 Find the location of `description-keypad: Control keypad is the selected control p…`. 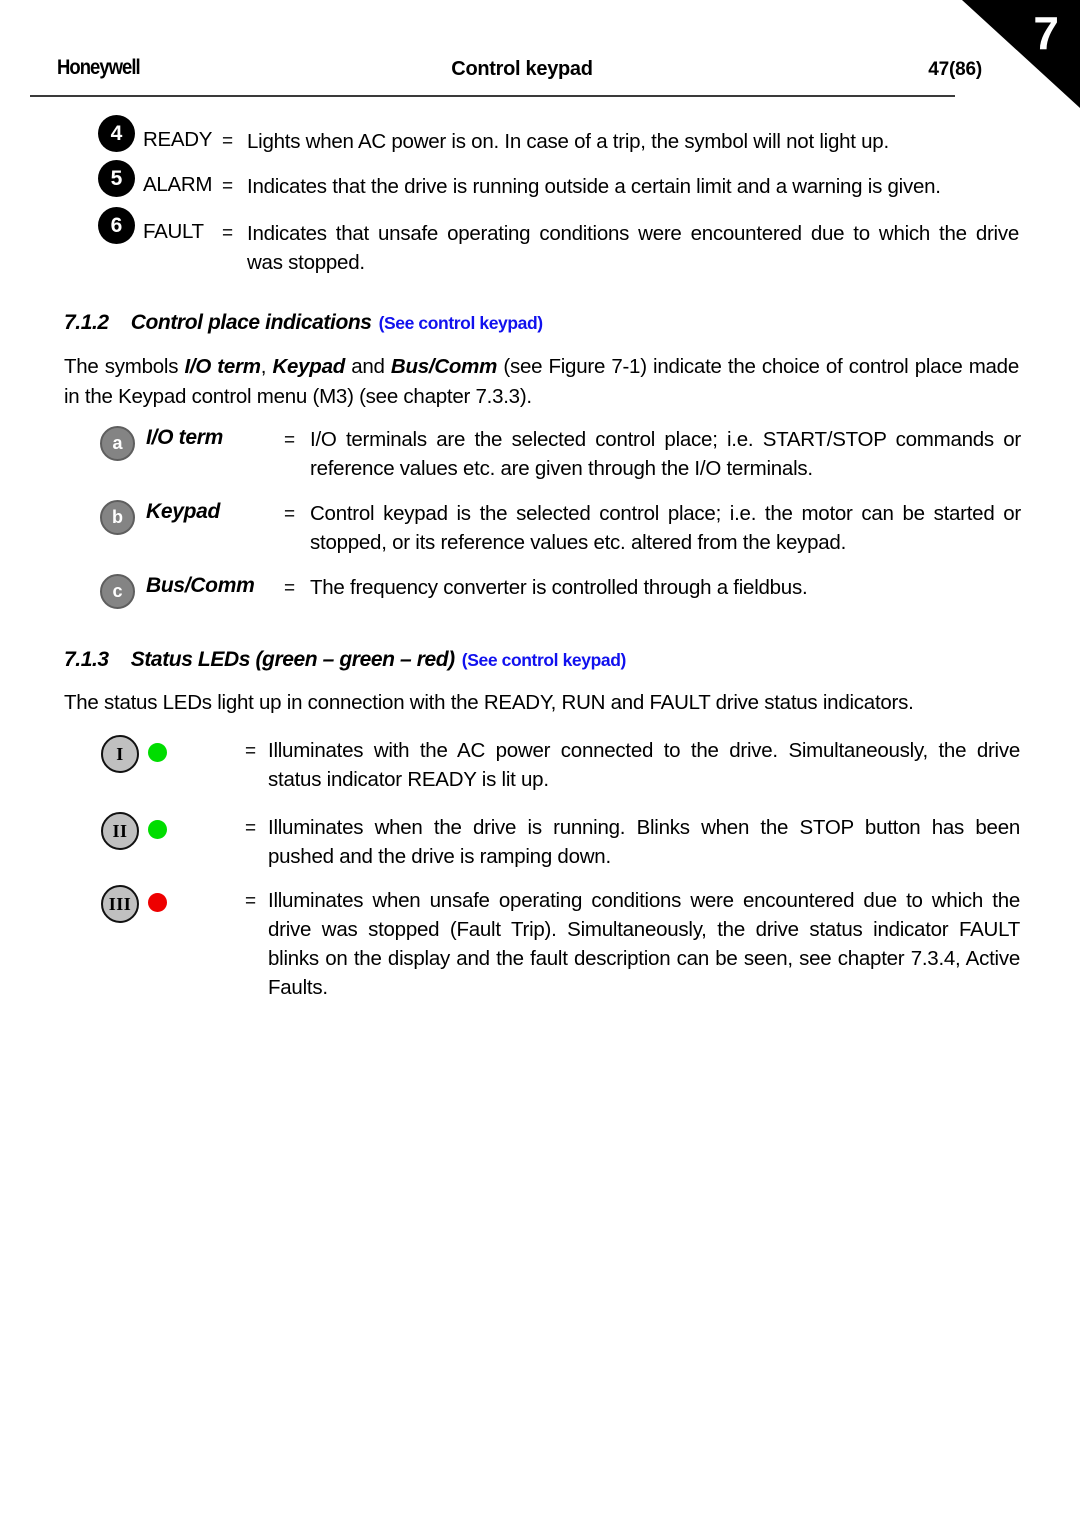

description-keypad: Control keypad is the selected control p… is located at coordinates (665, 528).